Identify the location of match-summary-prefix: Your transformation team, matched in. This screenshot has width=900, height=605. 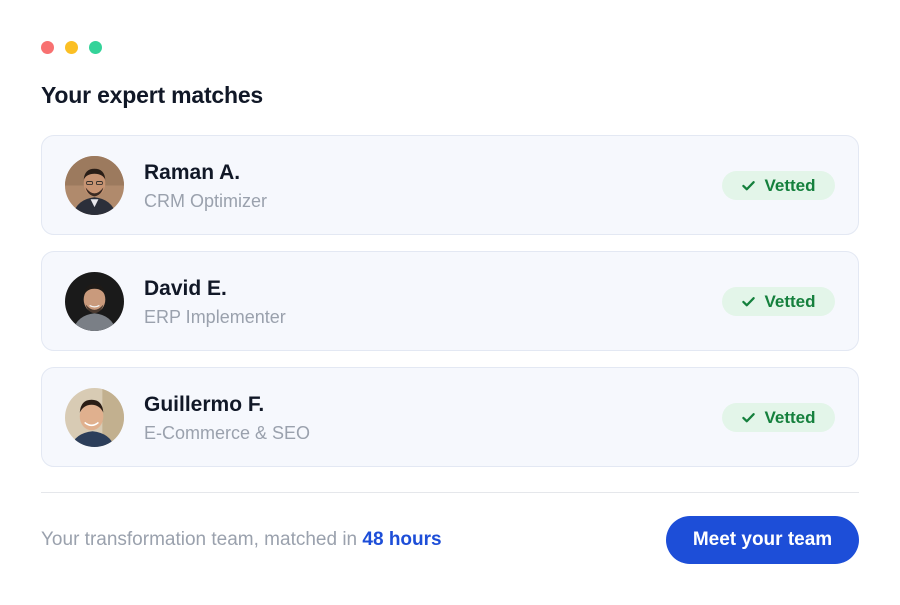
(202, 539).